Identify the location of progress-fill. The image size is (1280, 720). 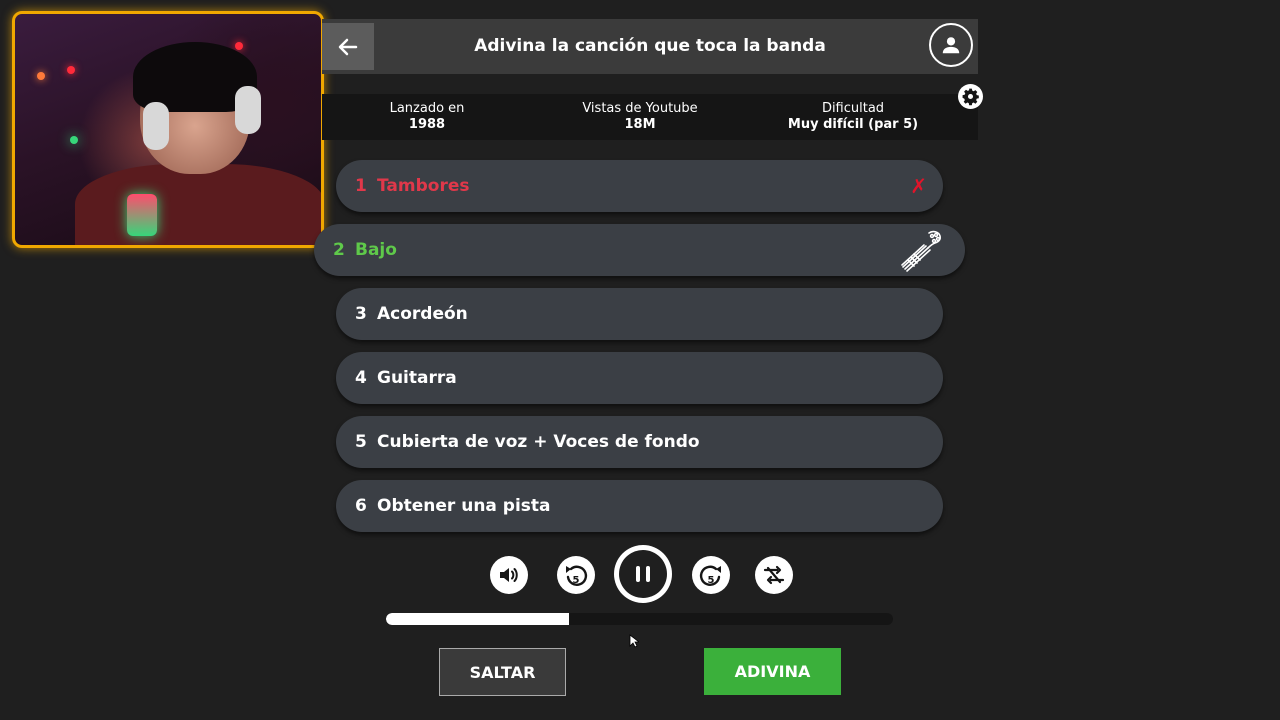
(477, 619).